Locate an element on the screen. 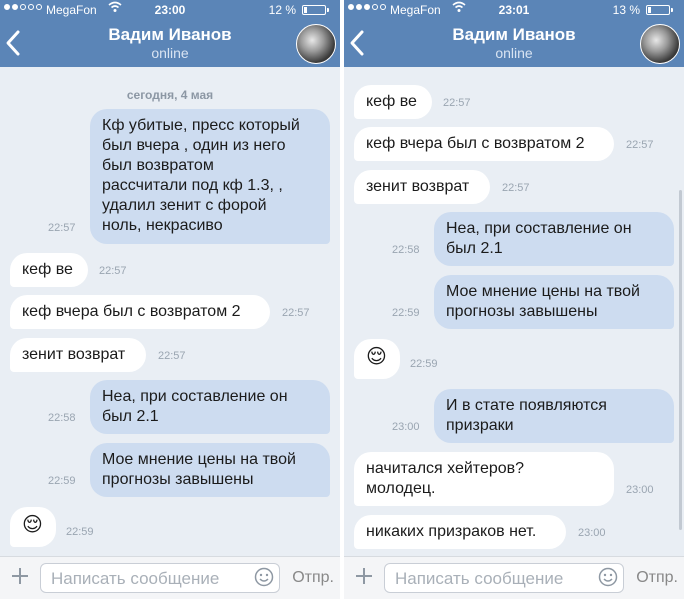 The width and height of the screenshot is (687, 599). status-bar: MegaFon 23:01 13 % is located at coordinates (514, 10).